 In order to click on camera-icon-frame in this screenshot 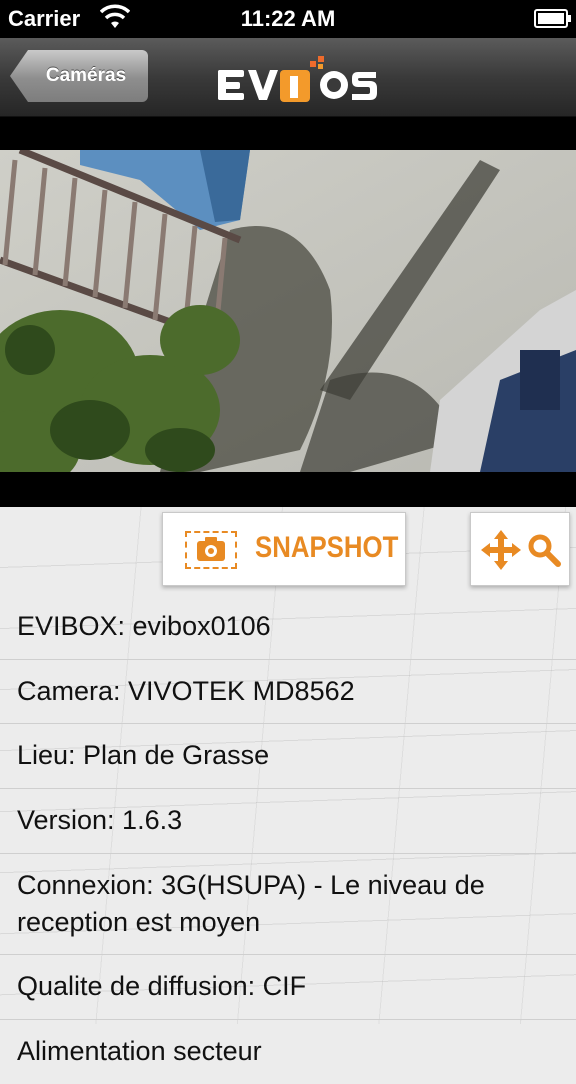, I will do `click(211, 550)`.